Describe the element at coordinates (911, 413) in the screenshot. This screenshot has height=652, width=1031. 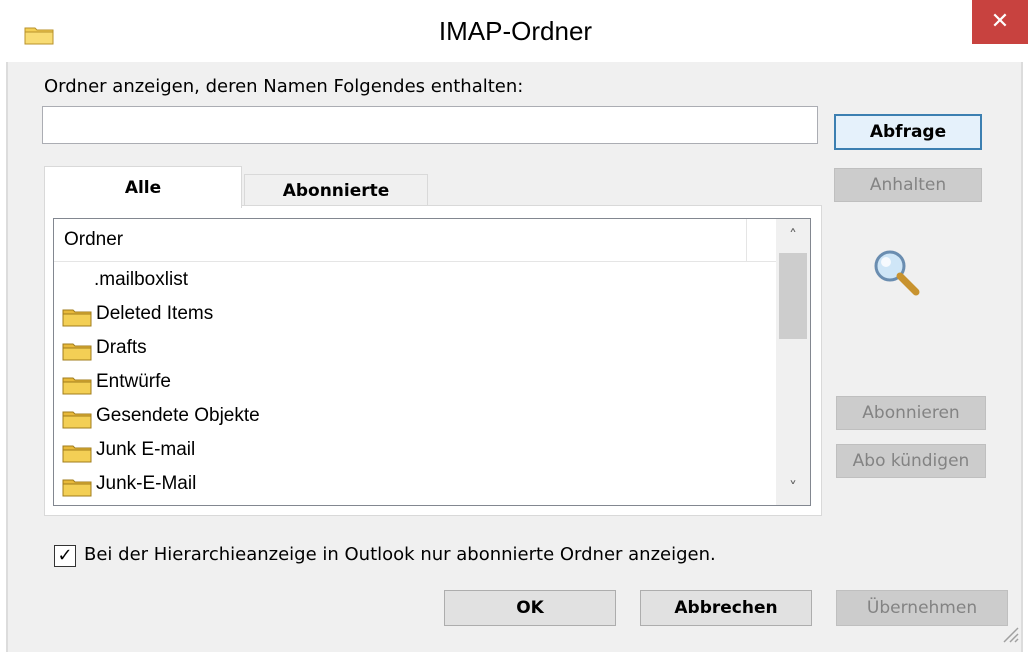
I see `subscribe-button: Abonnieren` at that location.